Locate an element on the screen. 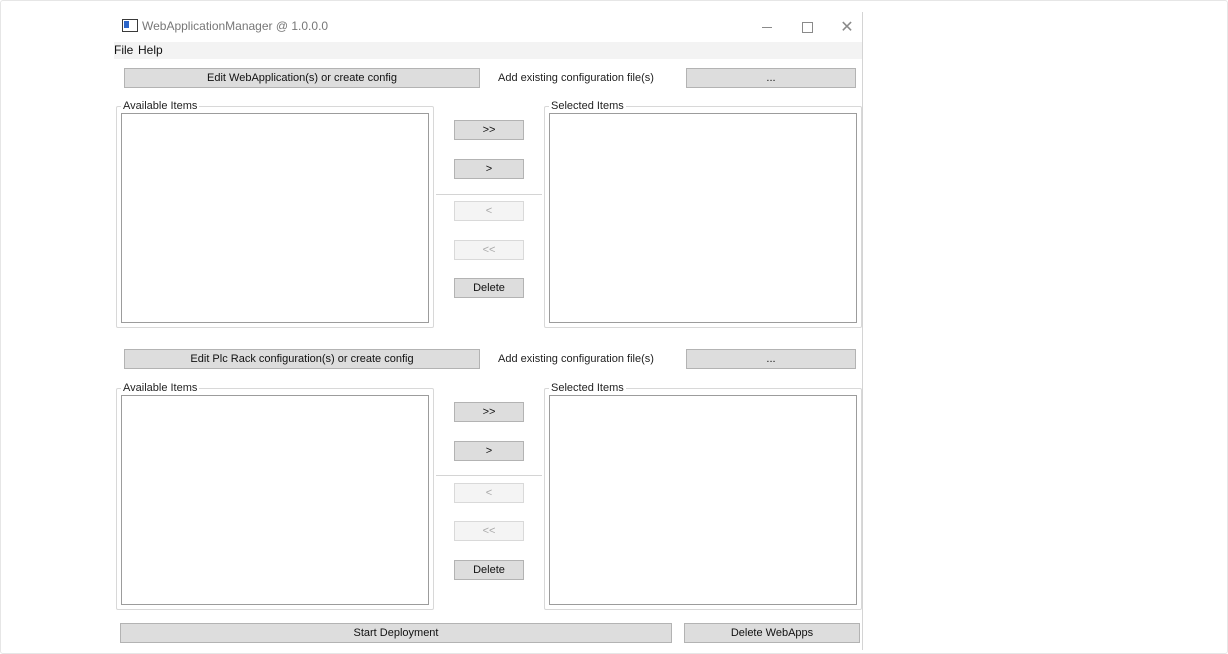 The height and width of the screenshot is (654, 1228). title-bar: WebApplicationManager @ 1.0.0.0 ✕ is located at coordinates (488, 27).